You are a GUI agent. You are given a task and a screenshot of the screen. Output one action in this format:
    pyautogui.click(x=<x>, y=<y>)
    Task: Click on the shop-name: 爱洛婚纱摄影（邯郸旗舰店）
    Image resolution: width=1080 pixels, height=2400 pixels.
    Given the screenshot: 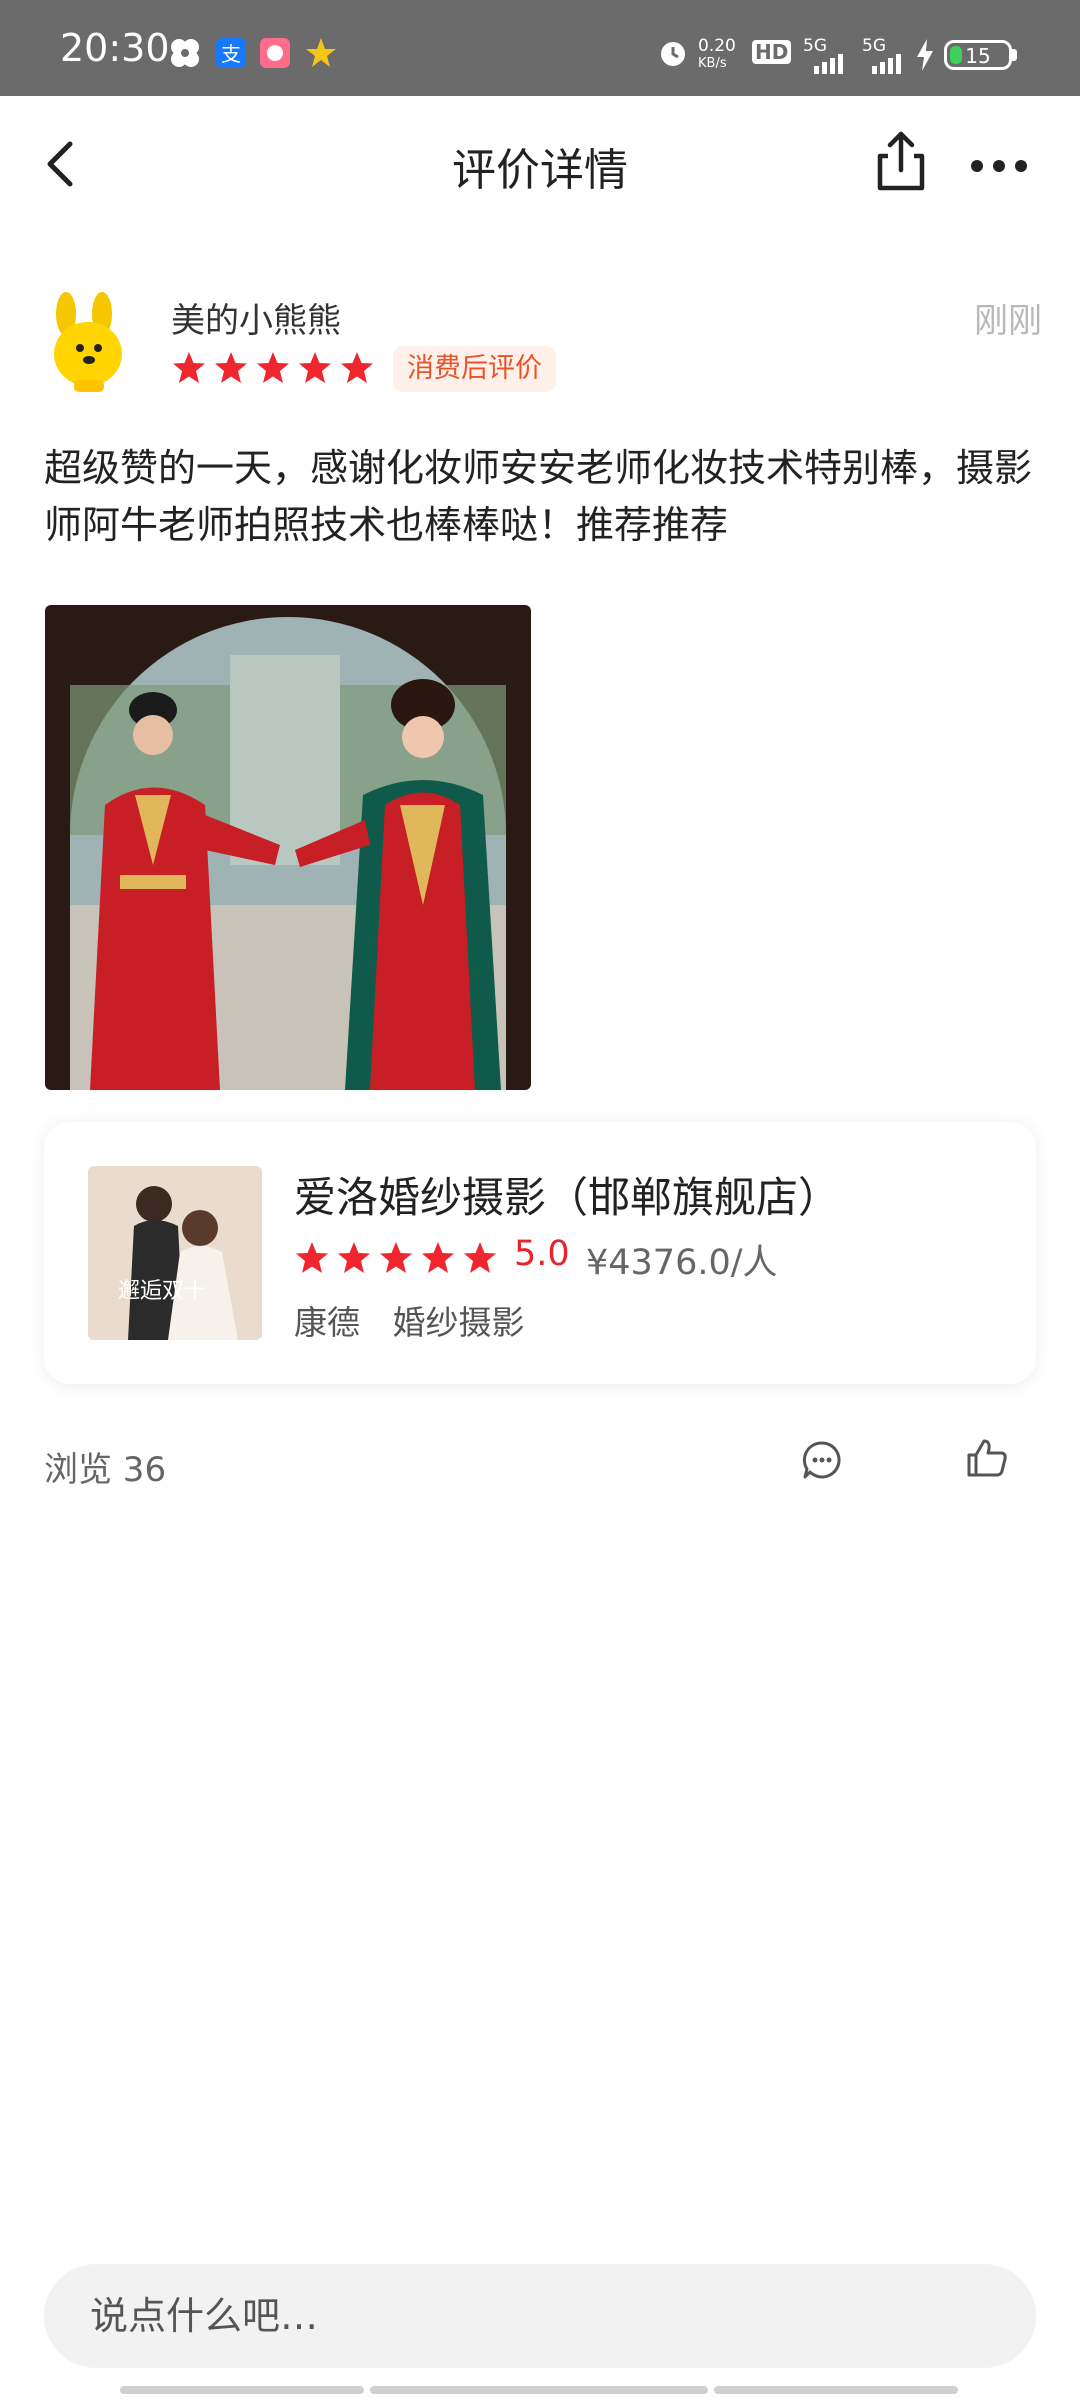 What is the action you would take?
    pyautogui.click(x=567, y=1194)
    